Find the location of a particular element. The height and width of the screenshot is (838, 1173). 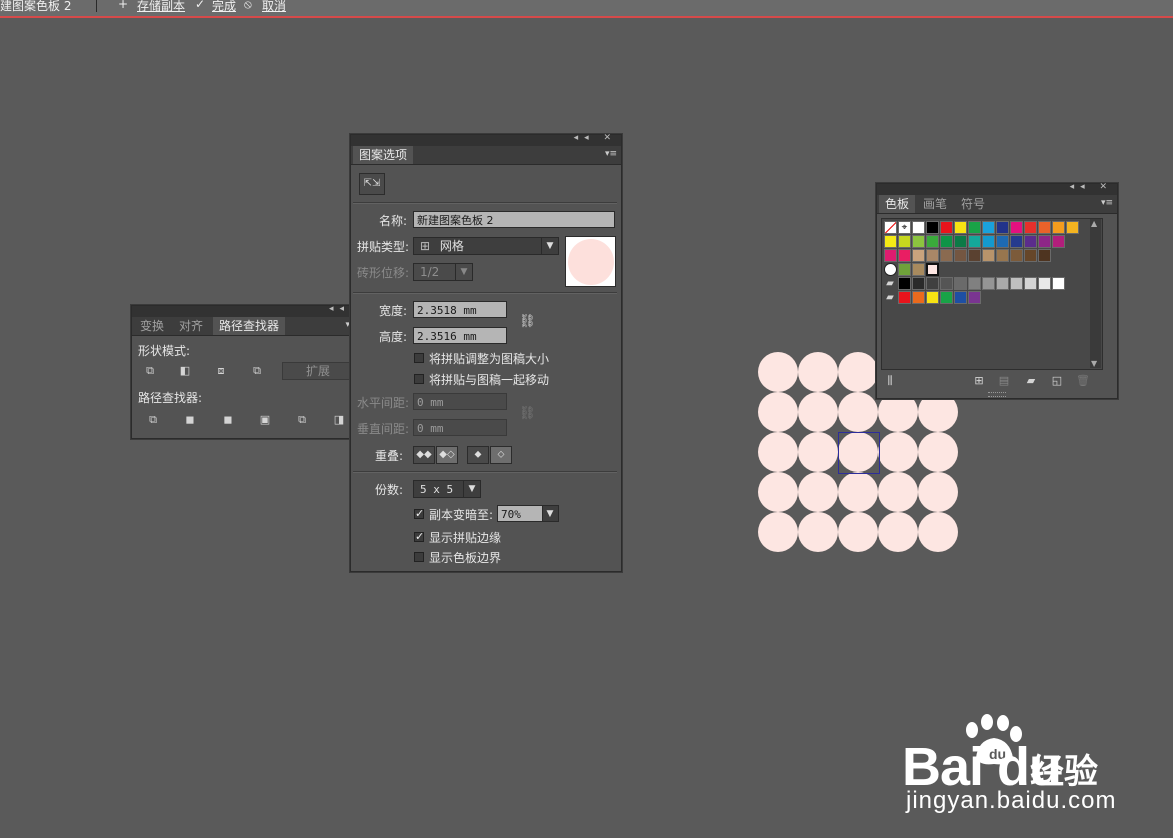

delete-icon: 🗑 is located at coordinates (1083, 381).